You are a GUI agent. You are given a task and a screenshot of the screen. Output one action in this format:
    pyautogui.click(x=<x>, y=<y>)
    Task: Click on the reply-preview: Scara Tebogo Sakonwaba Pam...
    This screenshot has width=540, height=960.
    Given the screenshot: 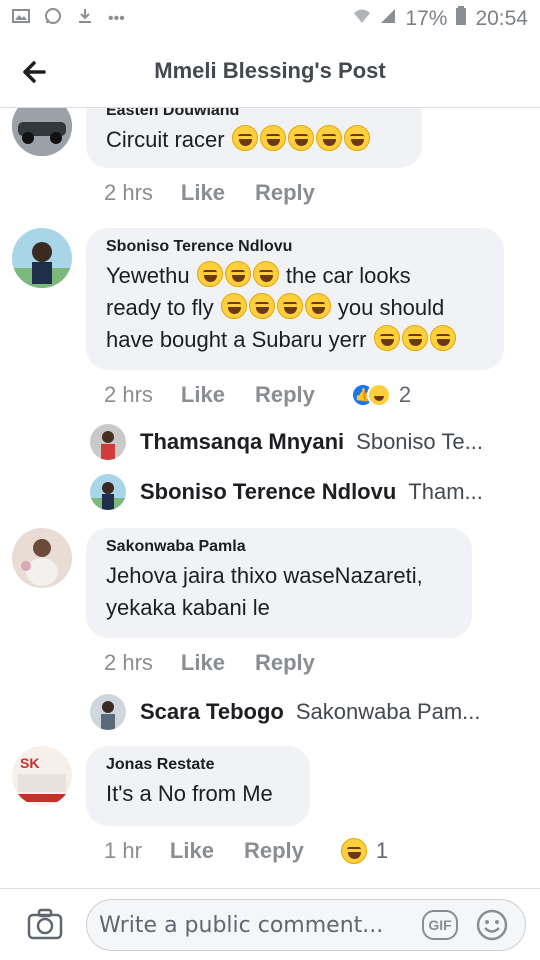 What is the action you would take?
    pyautogui.click(x=285, y=712)
    